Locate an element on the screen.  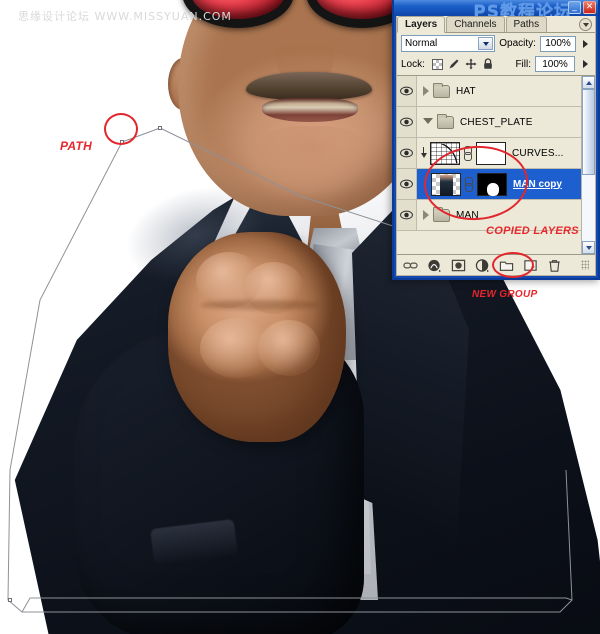
chin is located at coordinates (312, 161).